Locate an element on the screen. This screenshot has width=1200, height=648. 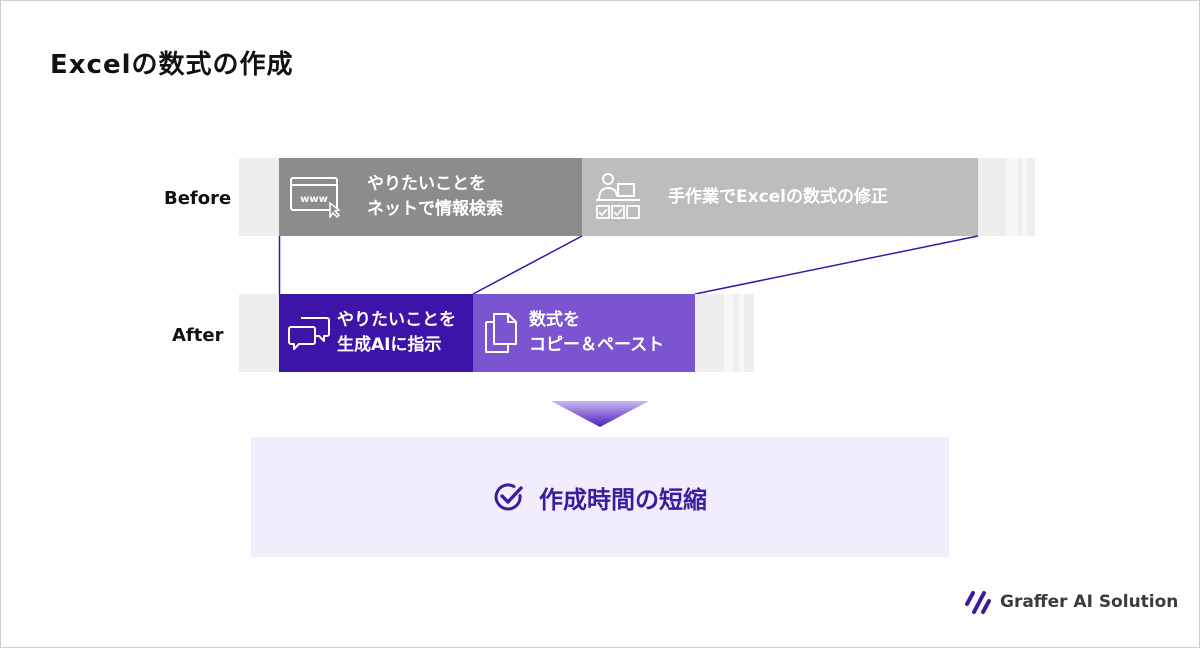
chat-bubbles-icon is located at coordinates (309, 333).